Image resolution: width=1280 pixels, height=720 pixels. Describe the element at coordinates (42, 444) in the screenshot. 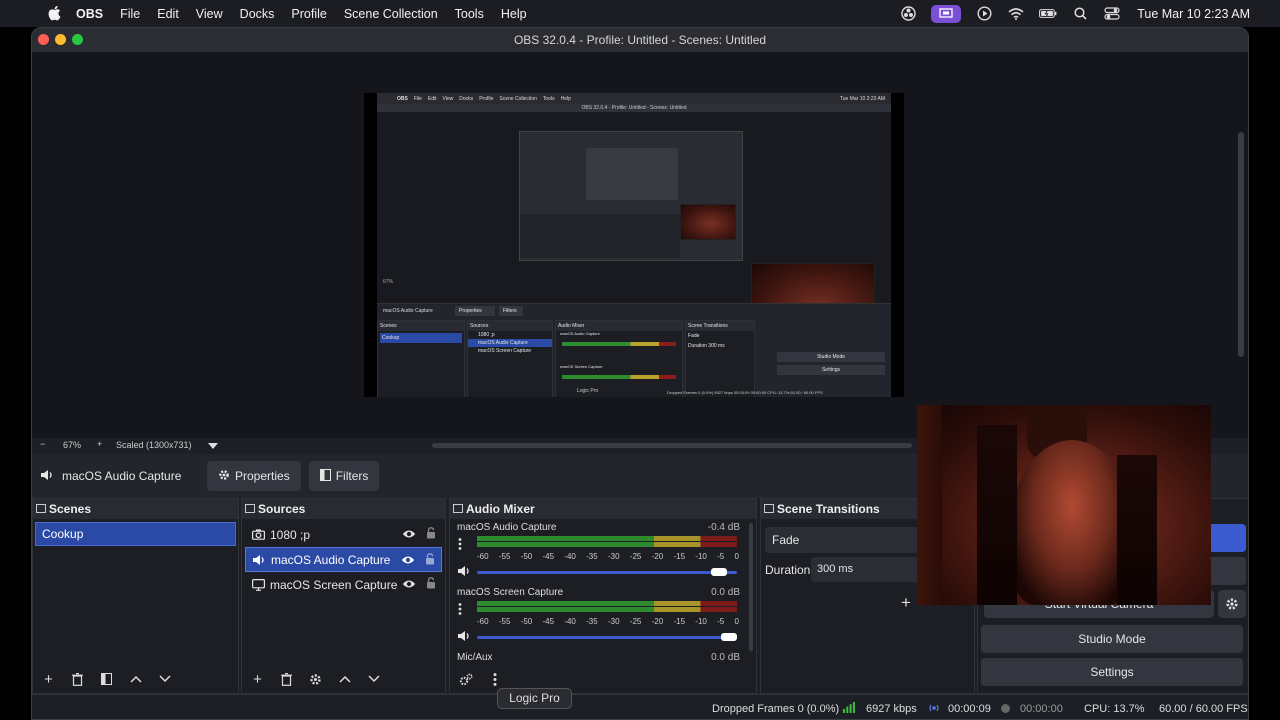

I see `zoom-out-button: −` at that location.